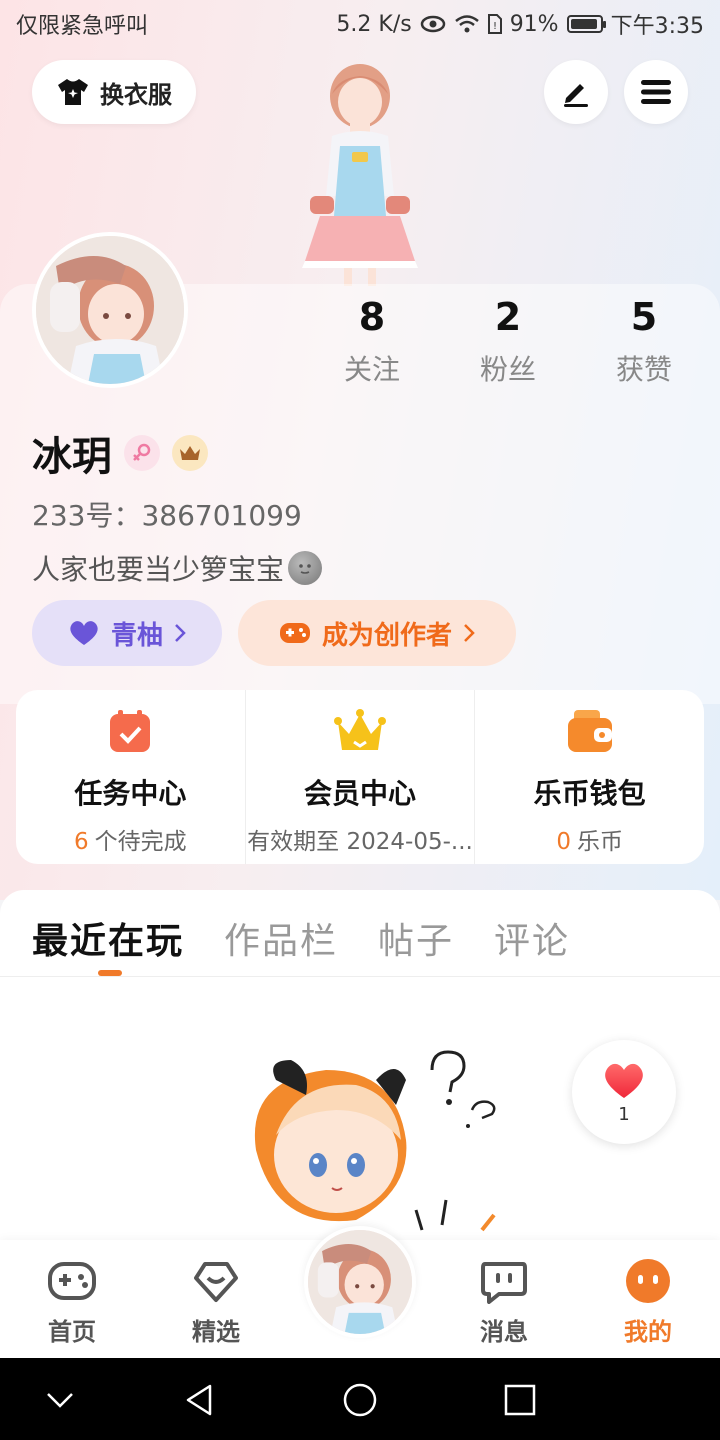  What do you see at coordinates (372, 340) in the screenshot?
I see `stat-following: 8 关注` at bounding box center [372, 340].